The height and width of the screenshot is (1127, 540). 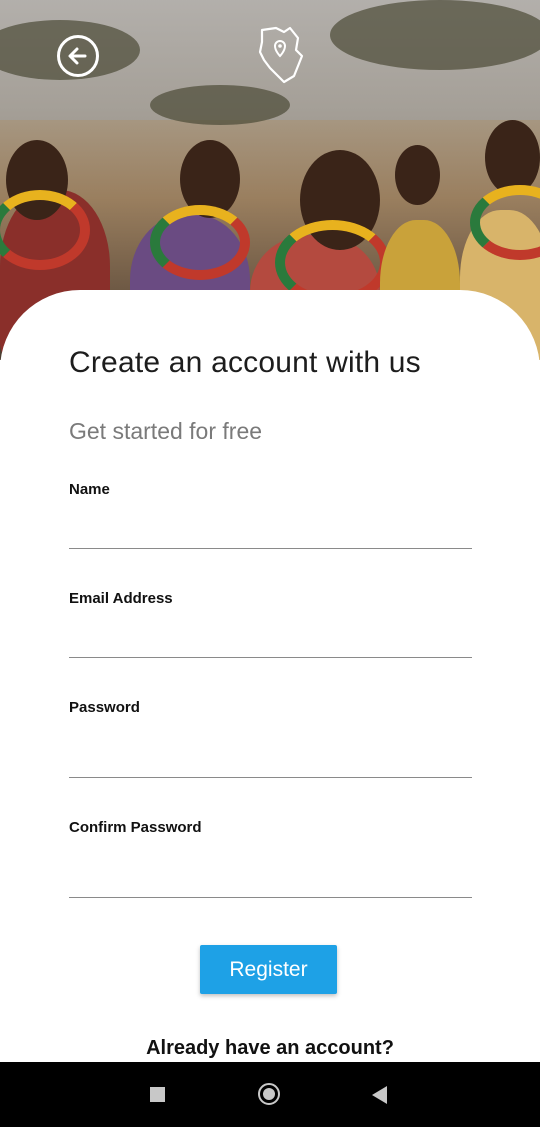 I want to click on register-button: Register, so click(x=268, y=969).